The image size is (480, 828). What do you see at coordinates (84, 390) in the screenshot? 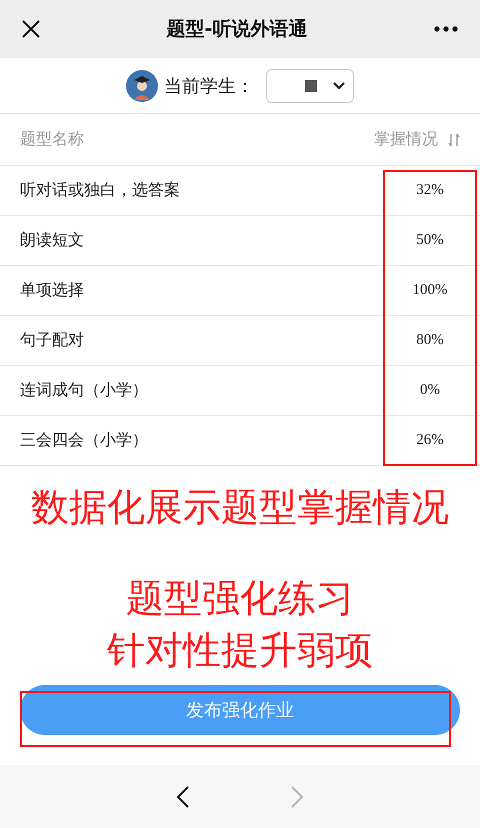
I see `table-cell: 连词成句（小学）` at bounding box center [84, 390].